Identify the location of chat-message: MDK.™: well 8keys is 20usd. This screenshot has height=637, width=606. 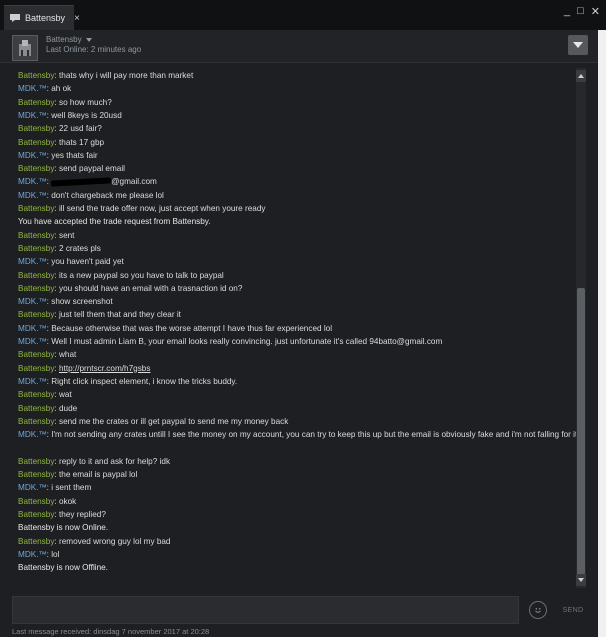
(70, 115).